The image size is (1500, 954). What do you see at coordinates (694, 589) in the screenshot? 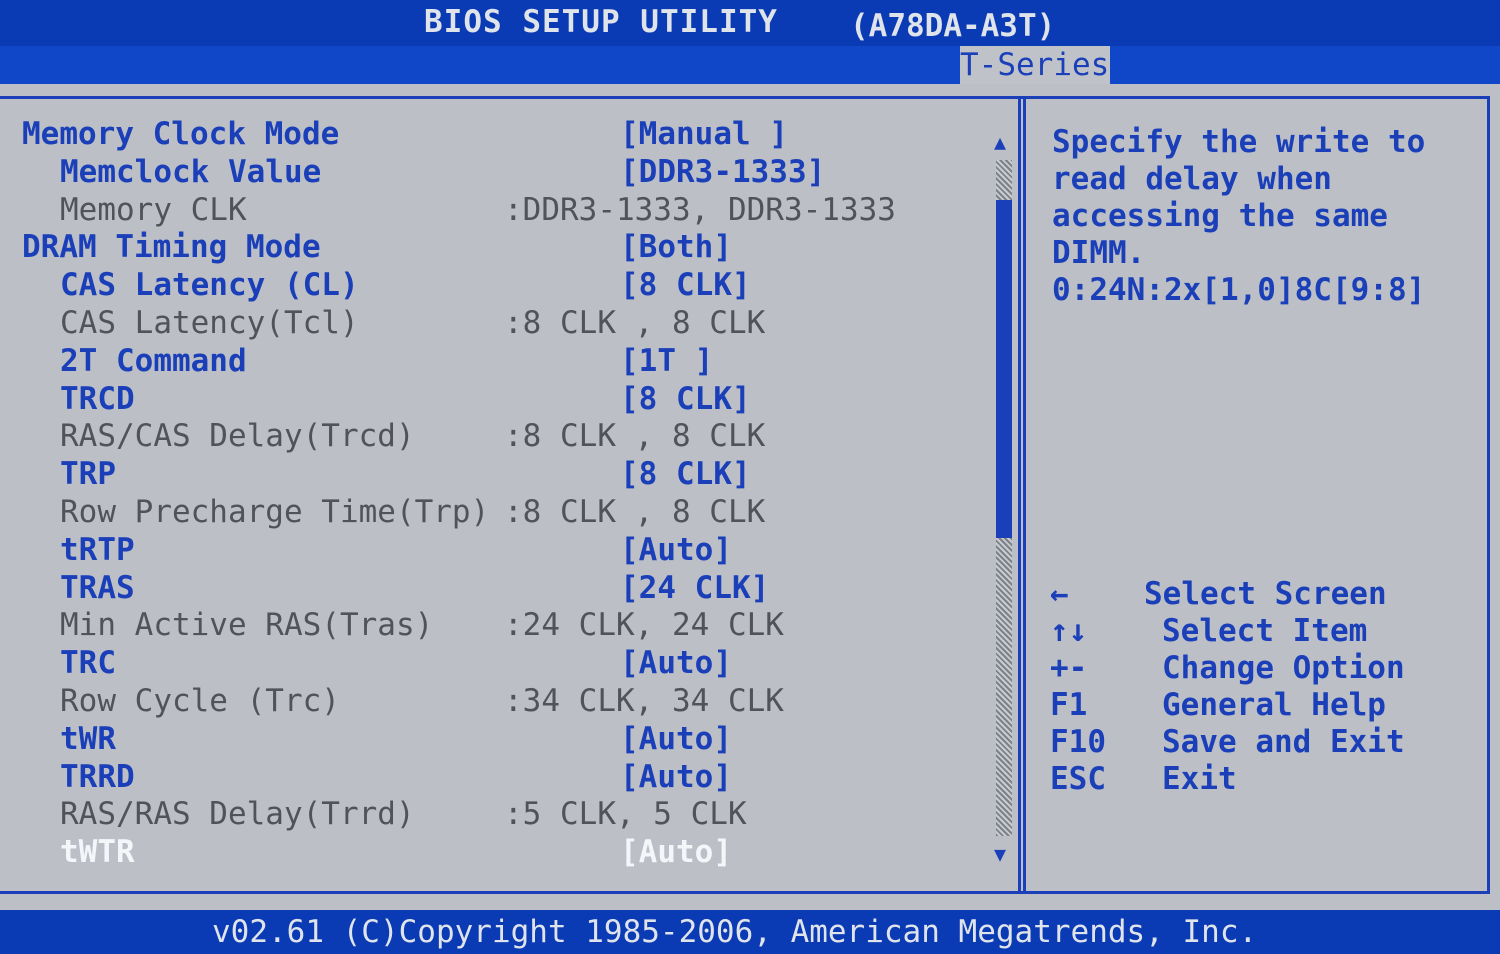
I see `setting-value: [24 CLK]` at bounding box center [694, 589].